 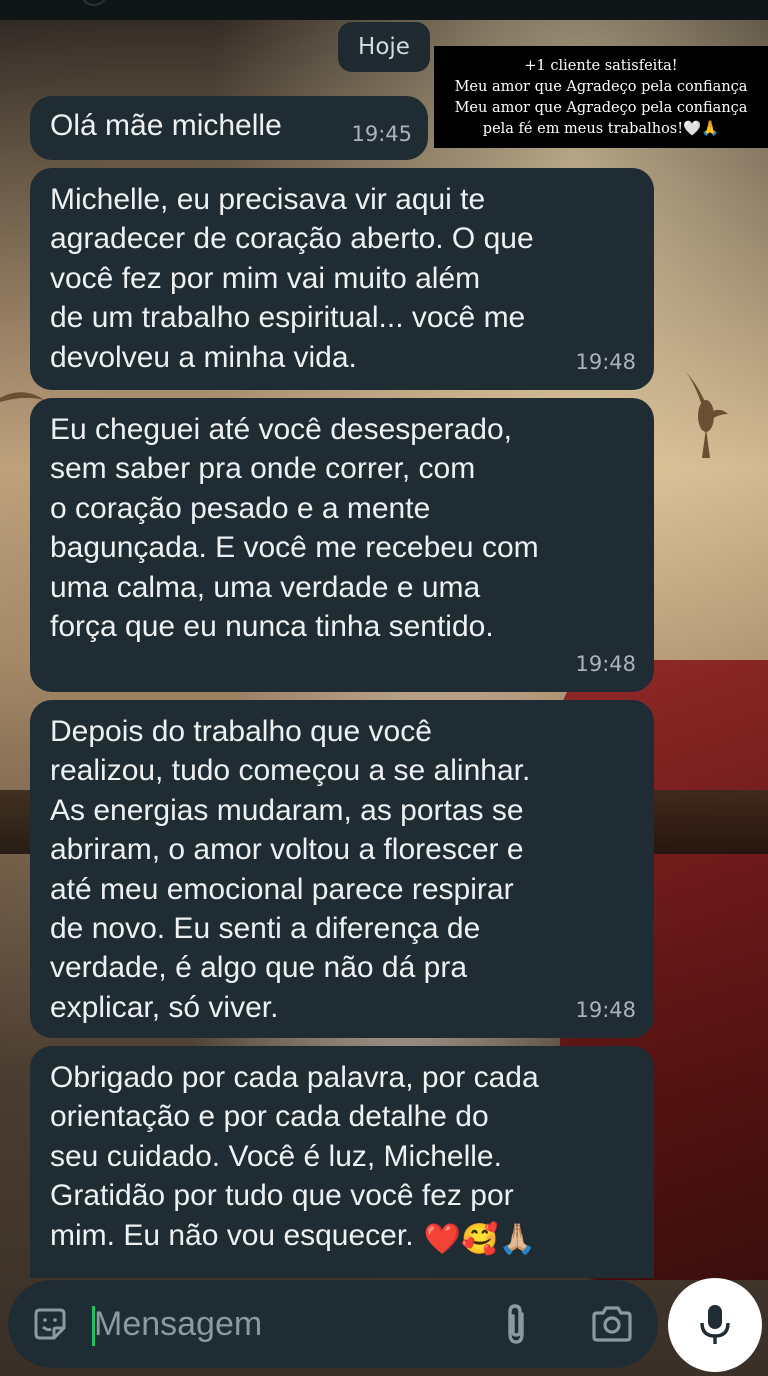 What do you see at coordinates (272, 627) in the screenshot?
I see `message-text: força que eu nunca tinha sentido.` at bounding box center [272, 627].